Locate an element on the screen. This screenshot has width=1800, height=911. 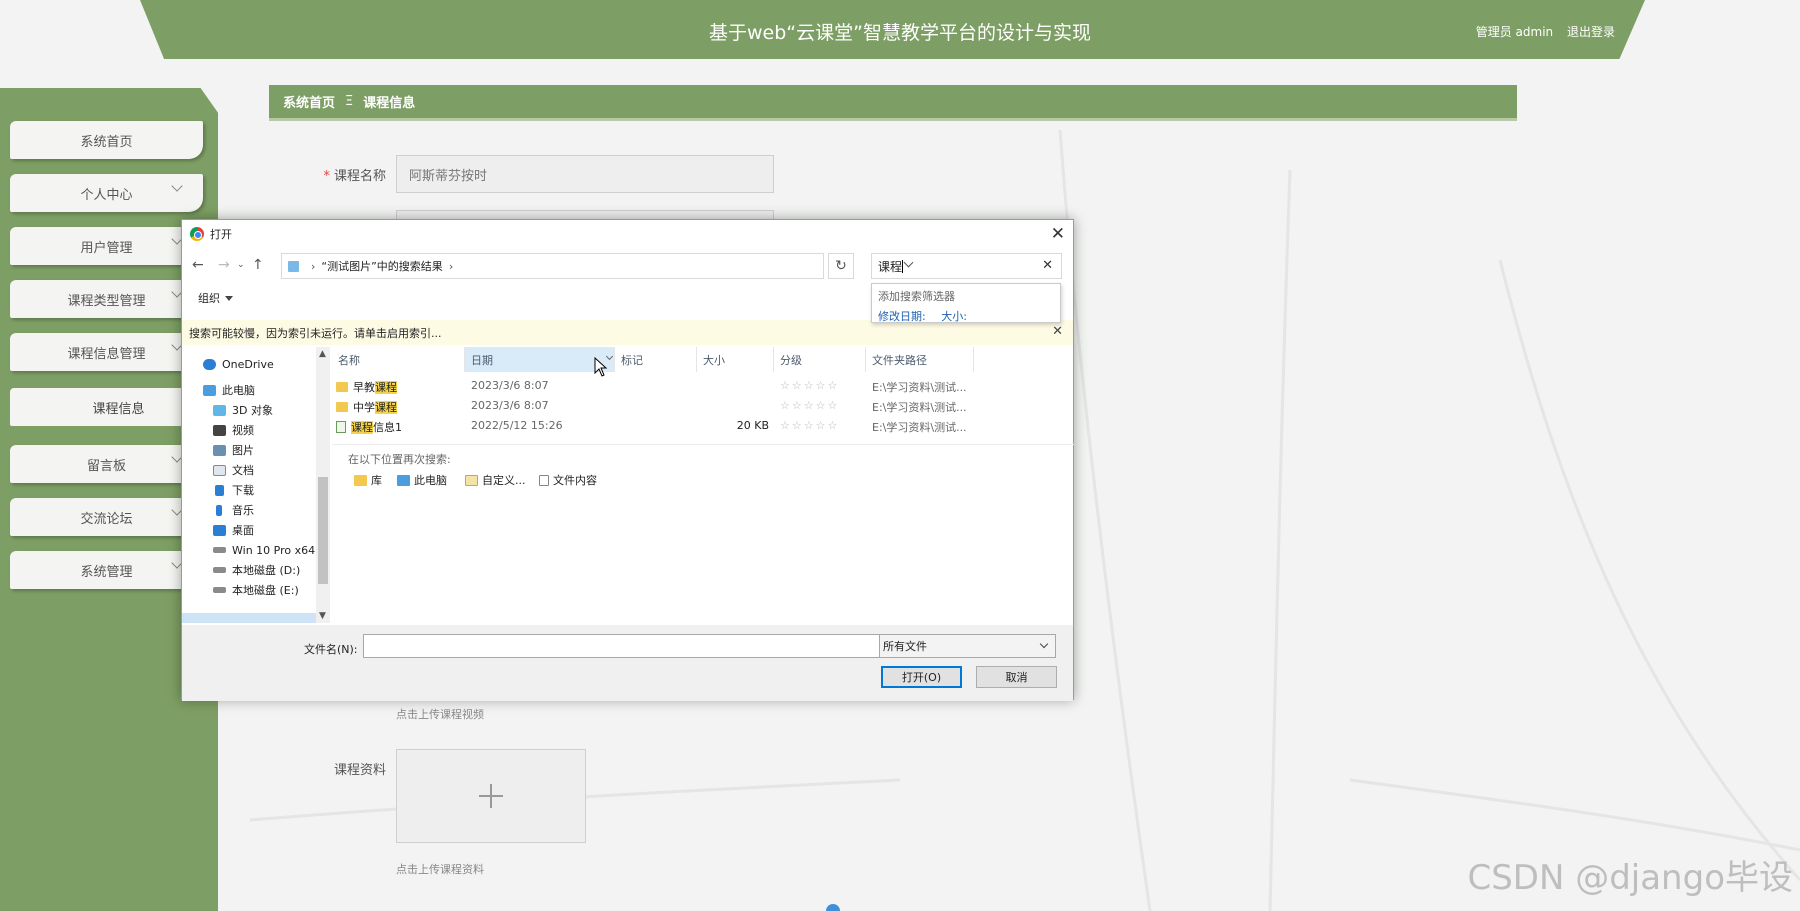
chevron-down-icon is located at coordinates (1044, 644).